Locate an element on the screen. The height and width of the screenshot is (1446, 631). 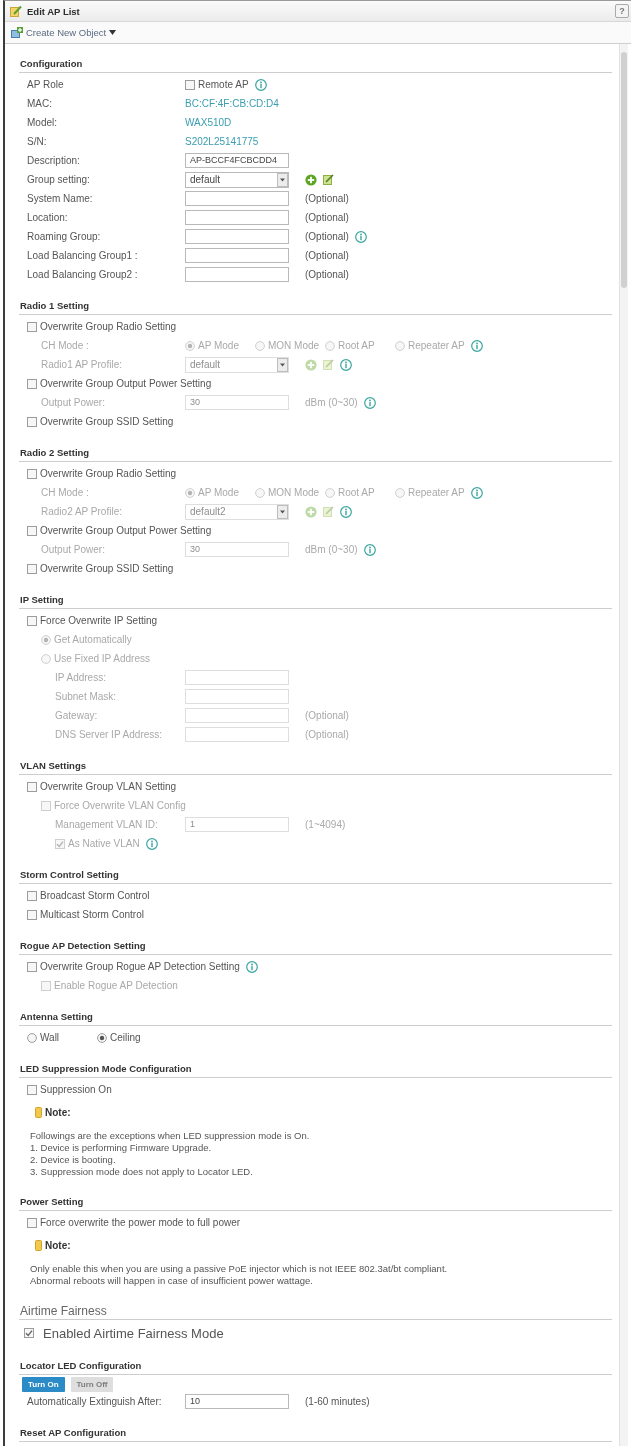
text-input: 10 is located at coordinates (237, 1401).